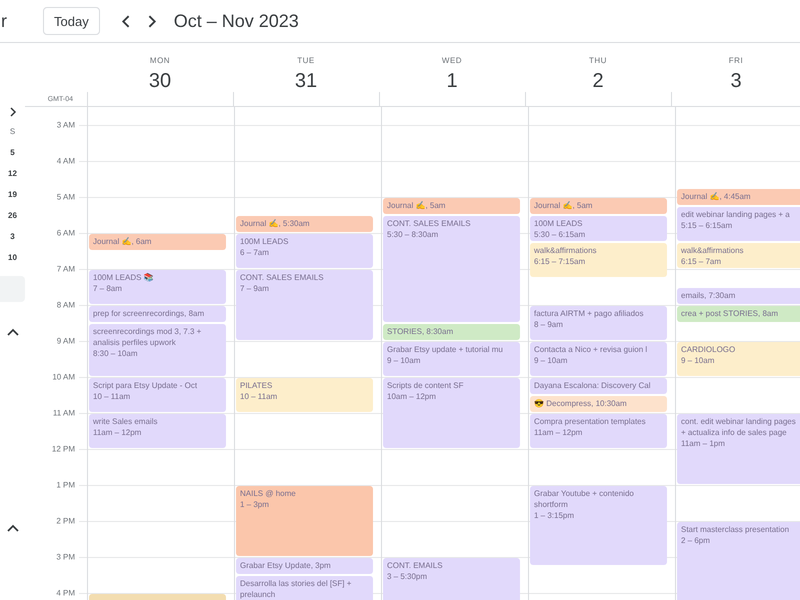 The width and height of the screenshot is (800, 600). I want to click on calendar-event: Journal ✍, 4:45am, so click(738, 197).